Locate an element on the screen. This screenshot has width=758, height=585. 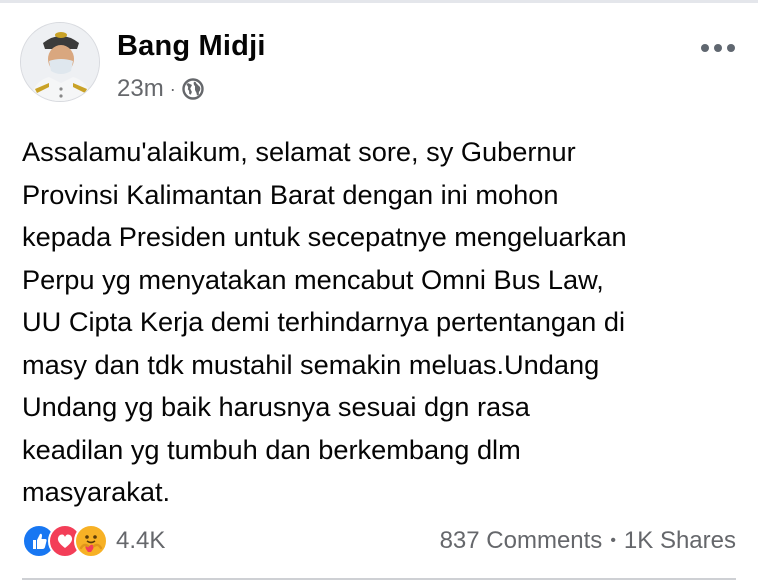
top-border is located at coordinates (379, 1).